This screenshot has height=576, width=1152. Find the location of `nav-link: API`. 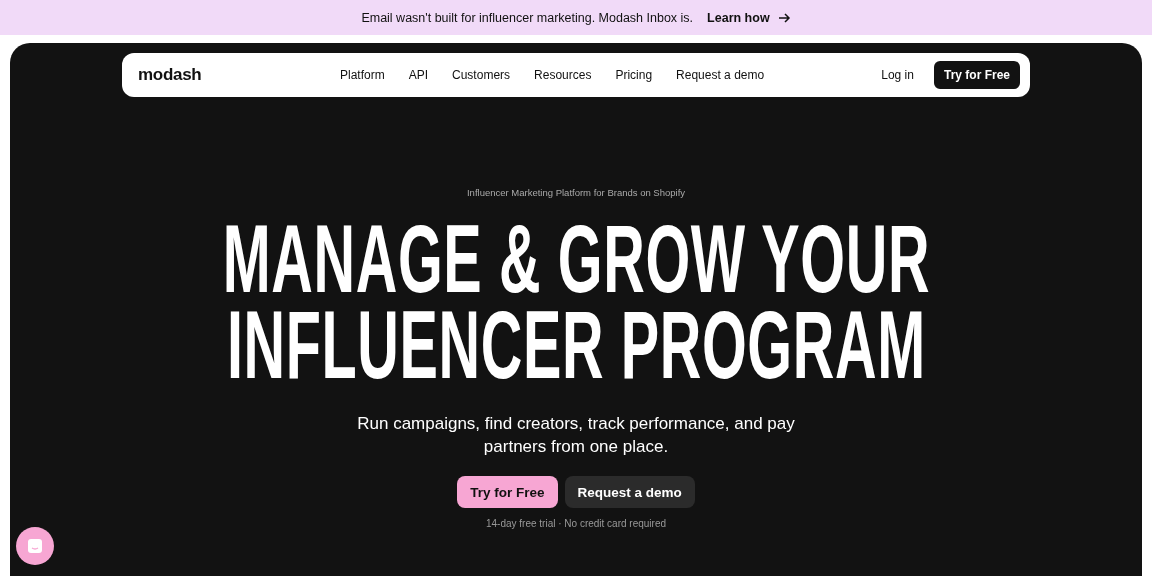

nav-link: API is located at coordinates (418, 75).